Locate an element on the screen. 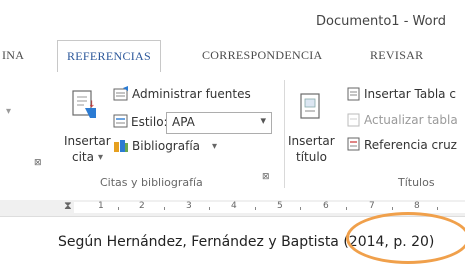 The image size is (465, 265). tab-correspondencia: CORRESPONDENCIA is located at coordinates (262, 55).